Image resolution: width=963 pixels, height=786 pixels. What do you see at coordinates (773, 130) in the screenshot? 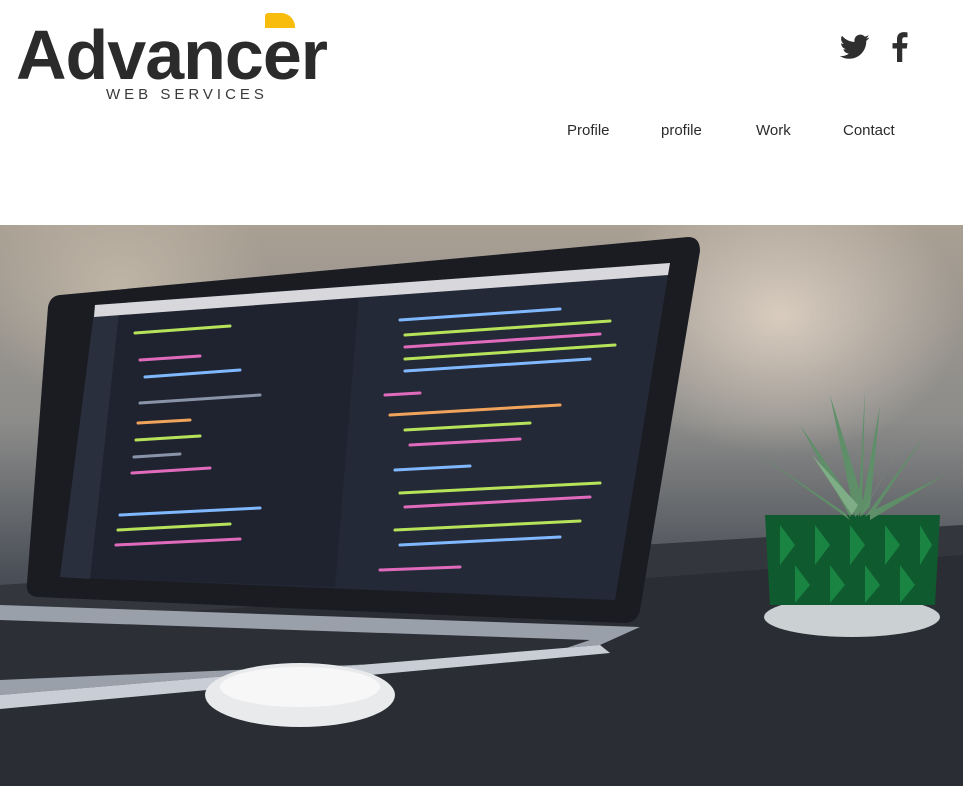
I see `nav-item-work: Work` at bounding box center [773, 130].